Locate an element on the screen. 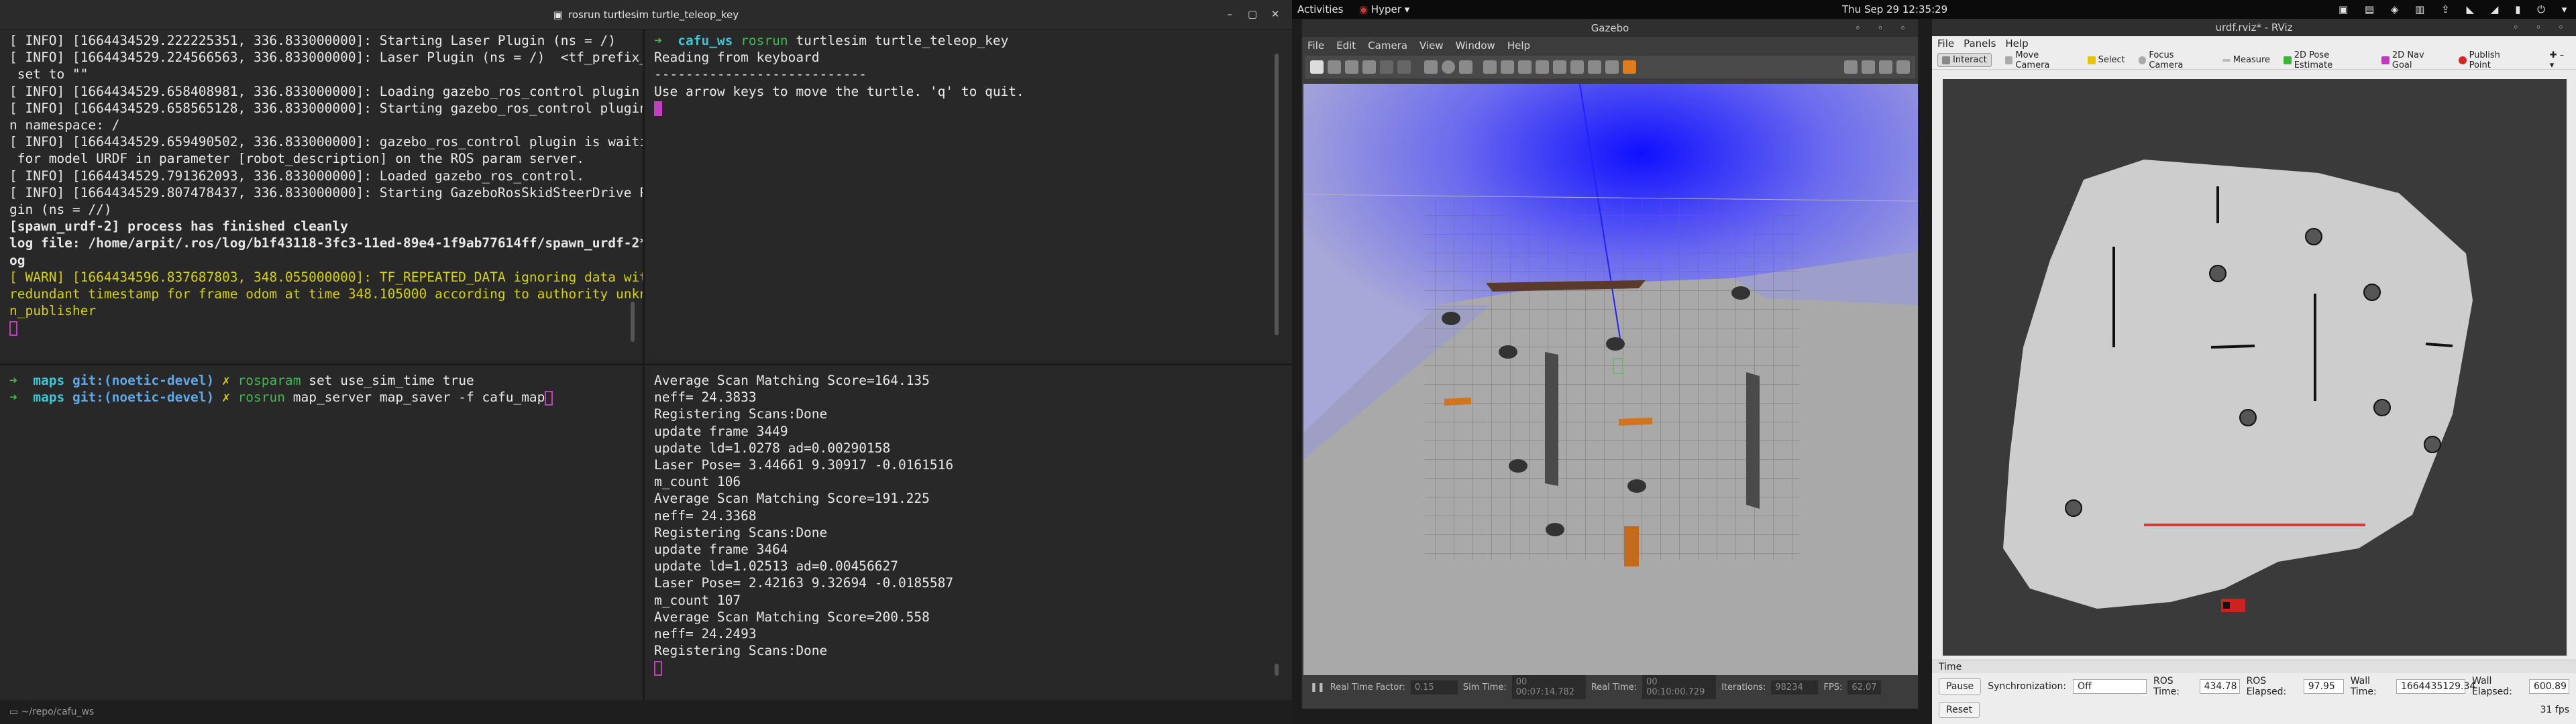  change-view-icon is located at coordinates (1629, 67).